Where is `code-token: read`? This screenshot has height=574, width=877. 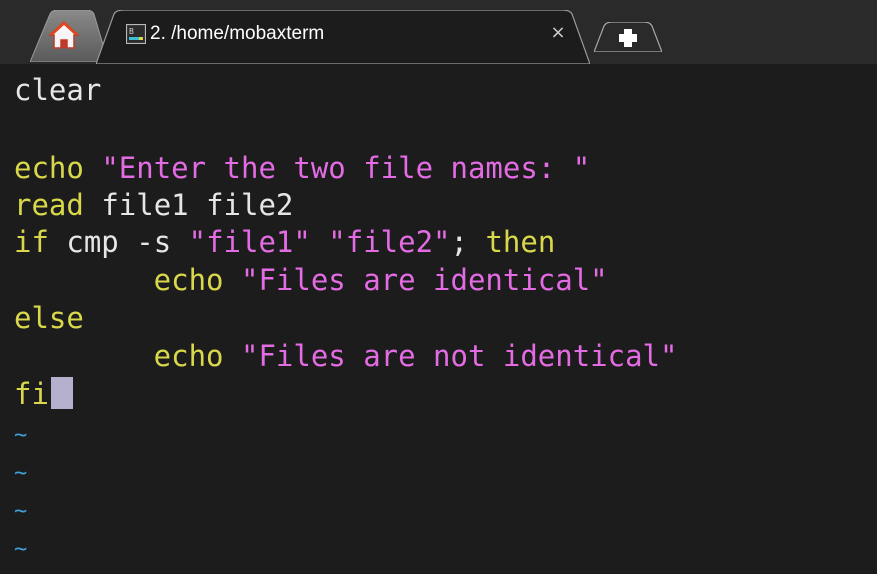
code-token: read is located at coordinates (58, 205).